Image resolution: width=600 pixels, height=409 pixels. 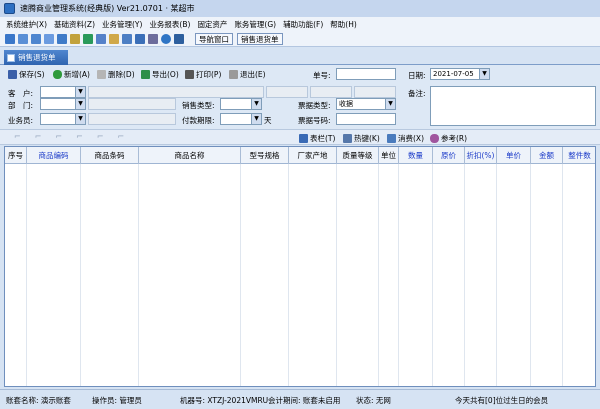 I want to click on date-label: 日期:, so click(x=417, y=75).